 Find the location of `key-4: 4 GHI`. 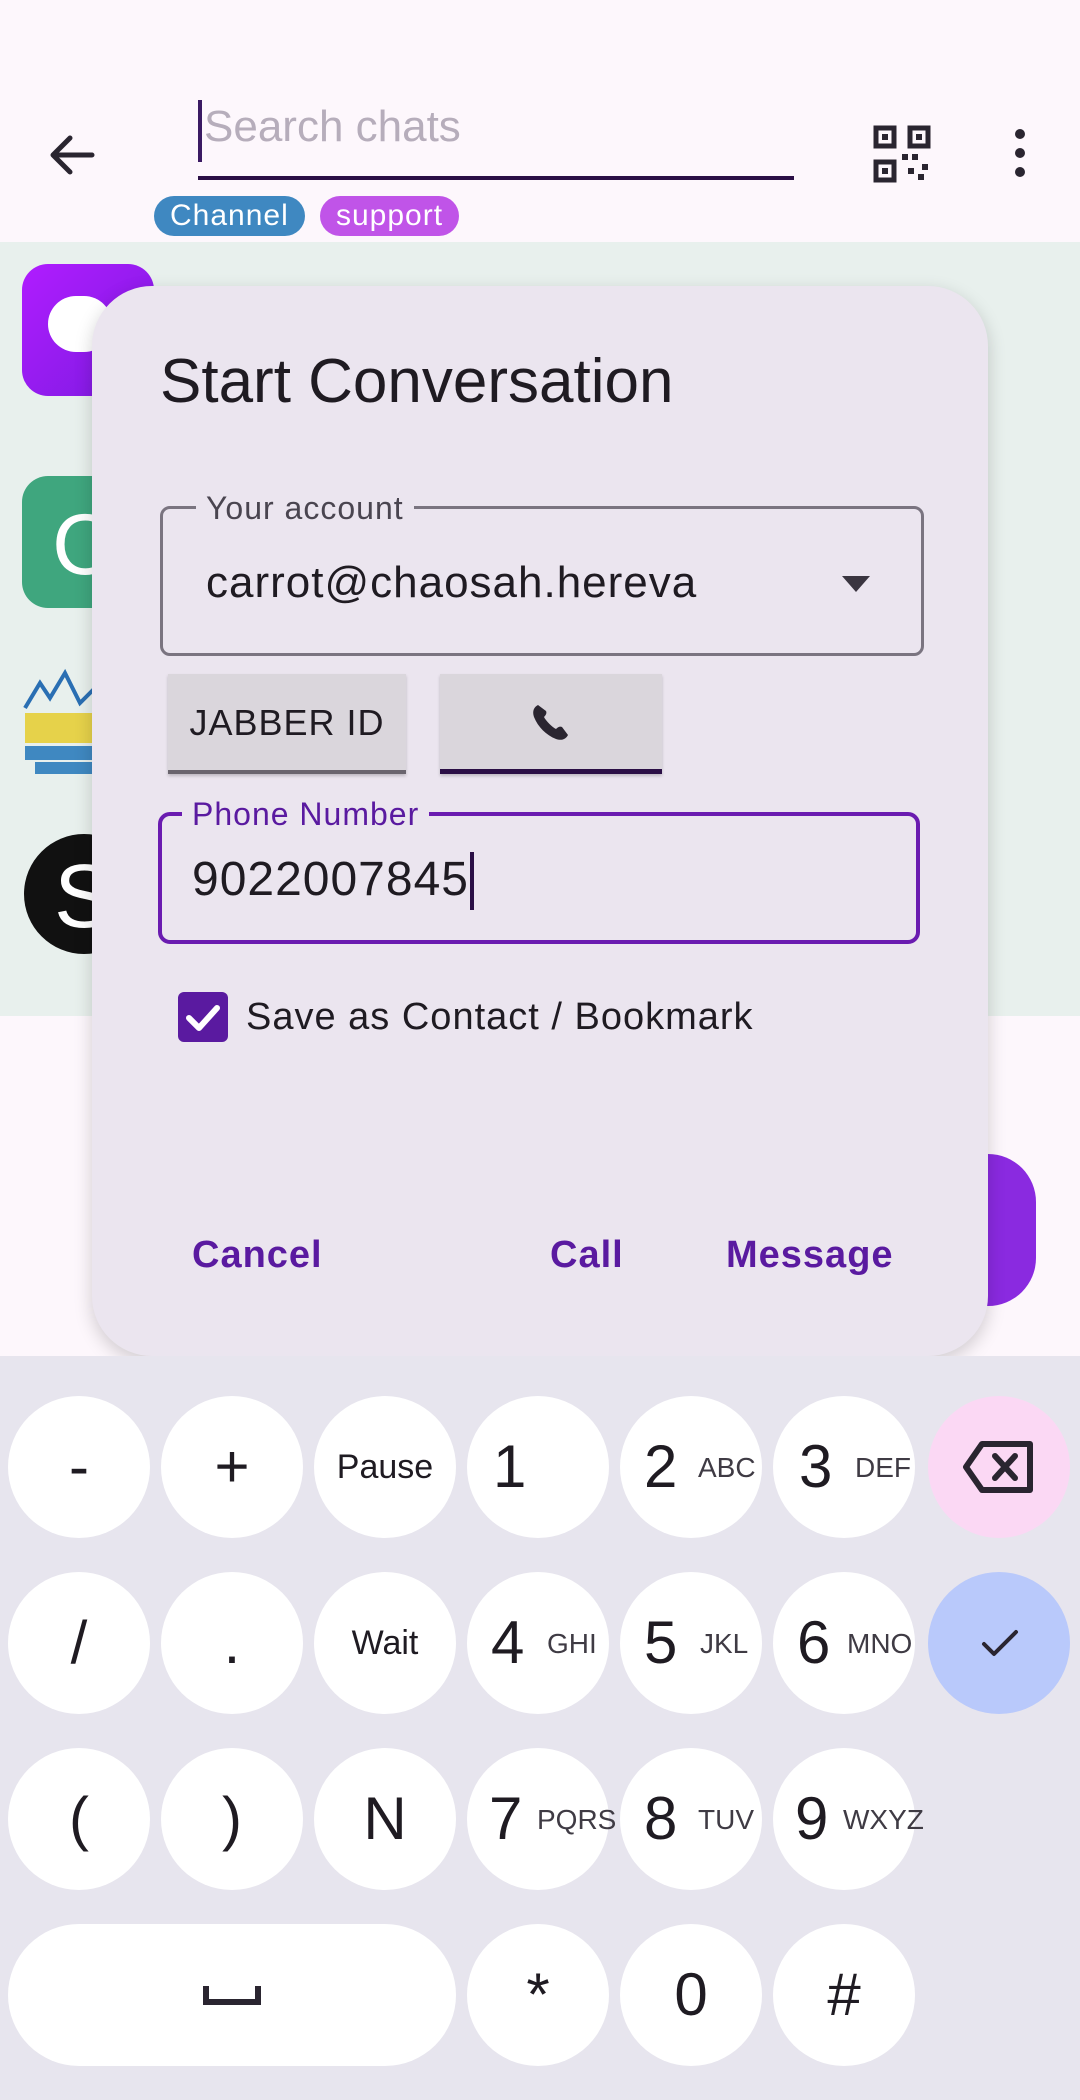

key-4: 4 GHI is located at coordinates (538, 1643).